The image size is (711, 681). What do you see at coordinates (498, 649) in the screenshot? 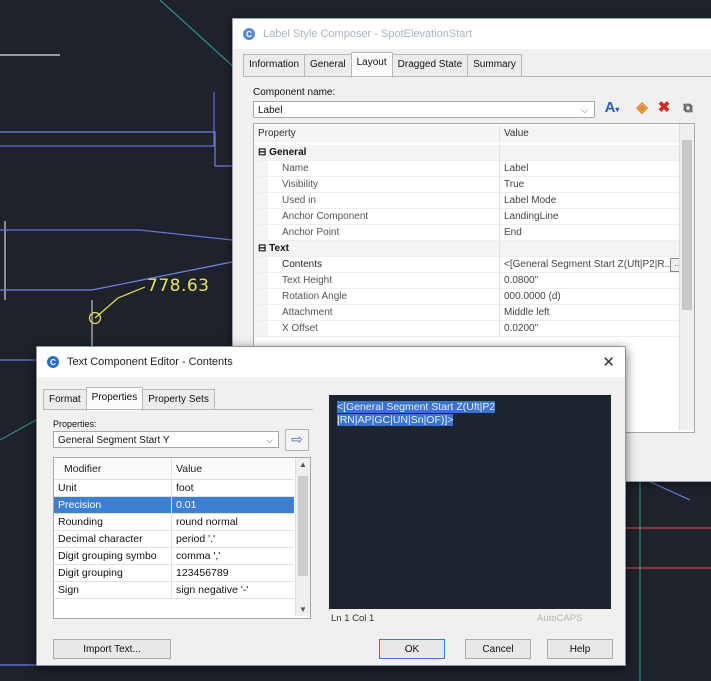
I see `cancel-button: Cancel` at bounding box center [498, 649].